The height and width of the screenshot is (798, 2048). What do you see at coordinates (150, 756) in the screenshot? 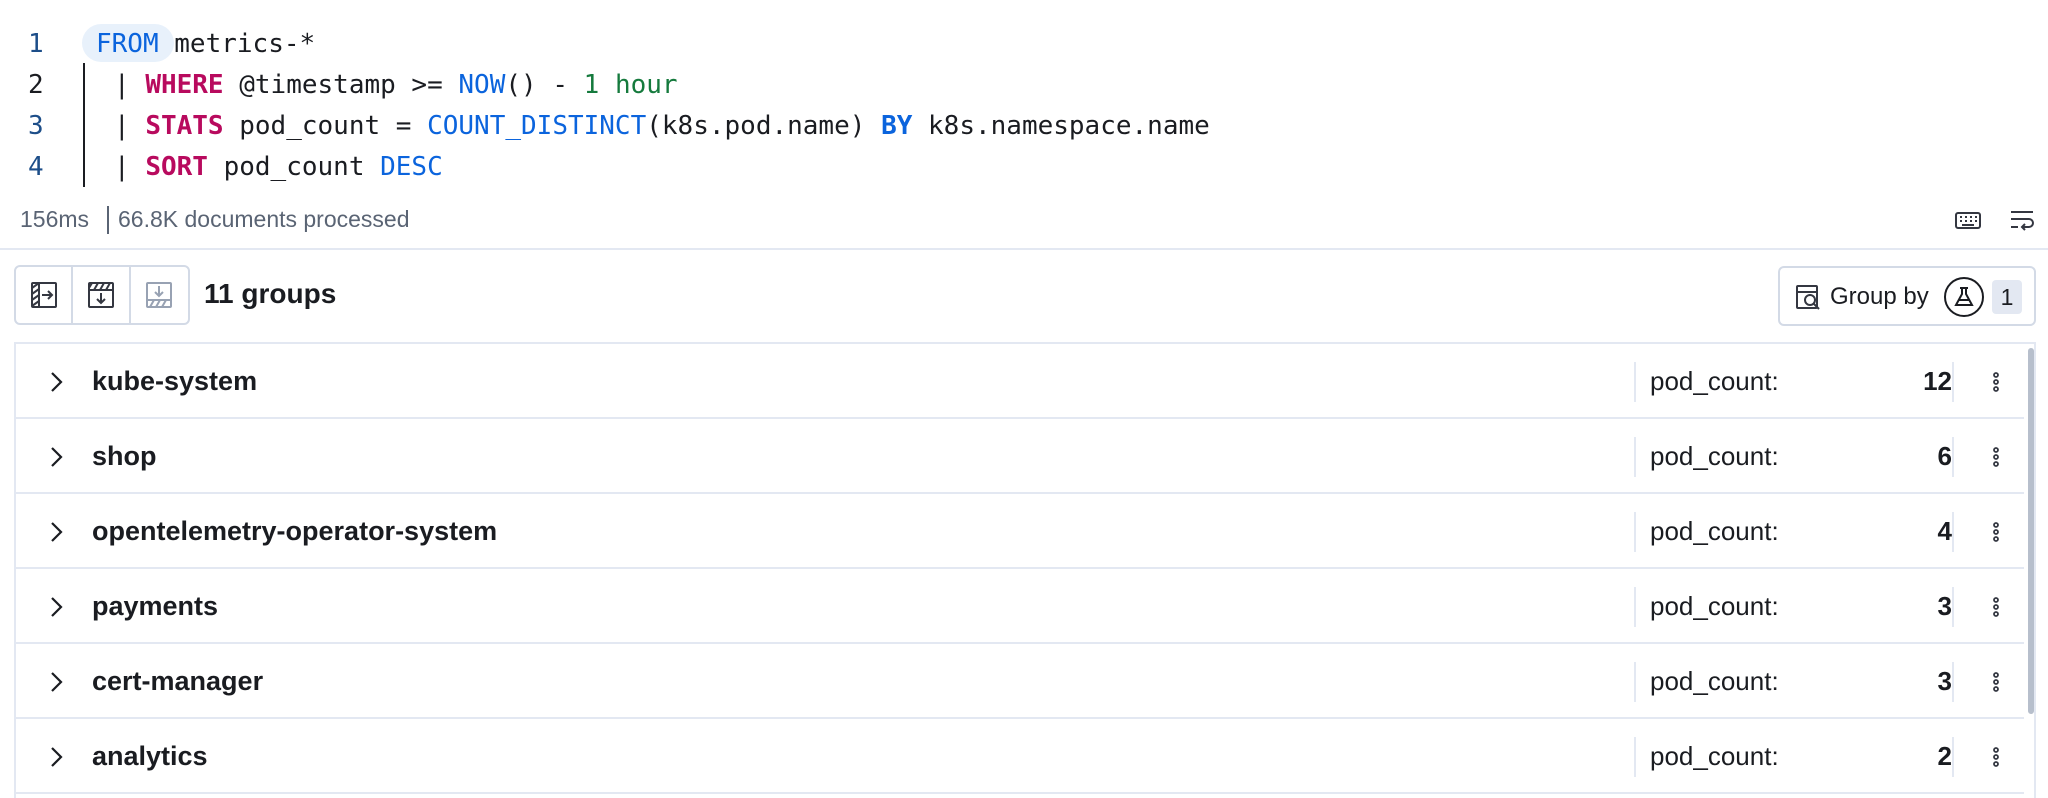
I see `group-name: analytics` at bounding box center [150, 756].